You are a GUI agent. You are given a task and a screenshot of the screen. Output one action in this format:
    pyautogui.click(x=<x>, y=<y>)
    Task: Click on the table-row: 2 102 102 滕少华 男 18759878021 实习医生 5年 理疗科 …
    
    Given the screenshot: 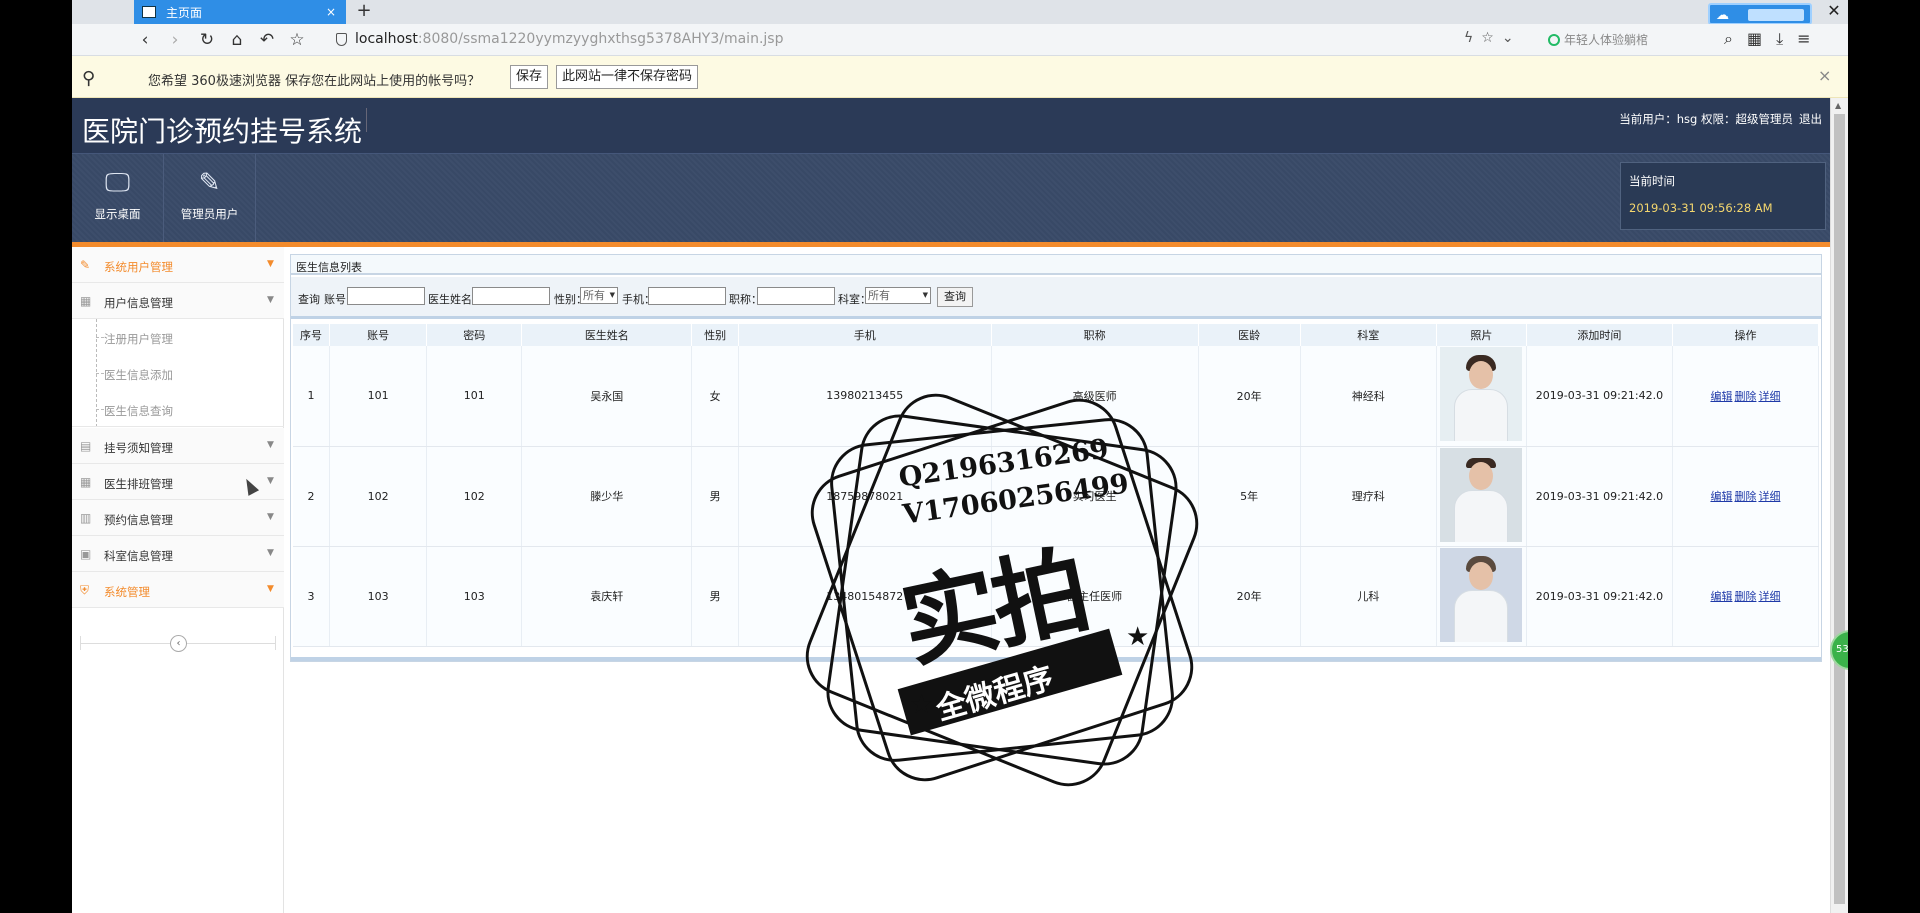 What is the action you would take?
    pyautogui.click(x=1056, y=496)
    